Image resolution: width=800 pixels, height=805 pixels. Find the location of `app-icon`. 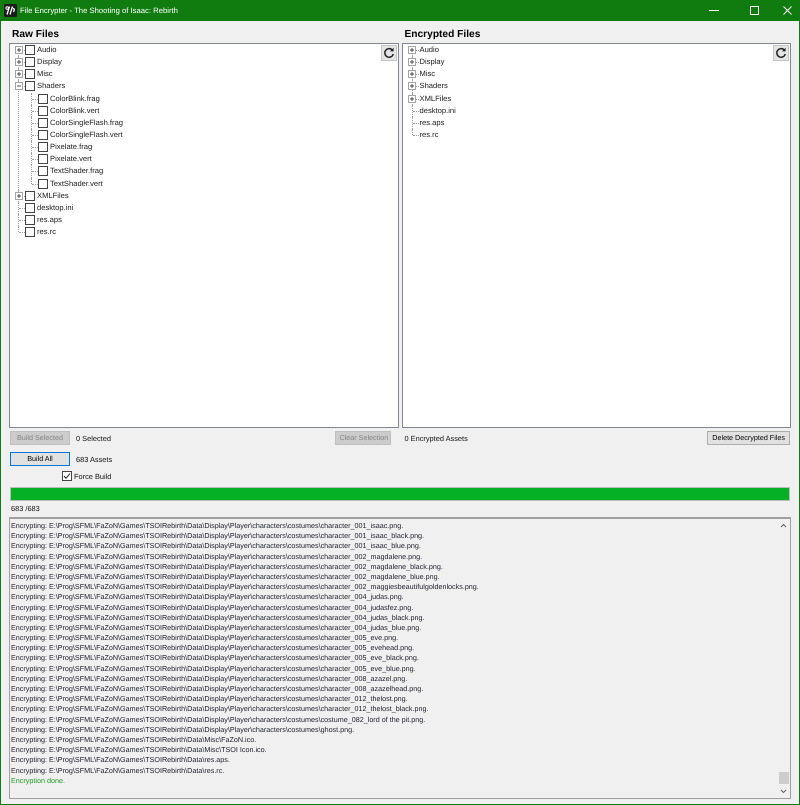

app-icon is located at coordinates (10, 10).